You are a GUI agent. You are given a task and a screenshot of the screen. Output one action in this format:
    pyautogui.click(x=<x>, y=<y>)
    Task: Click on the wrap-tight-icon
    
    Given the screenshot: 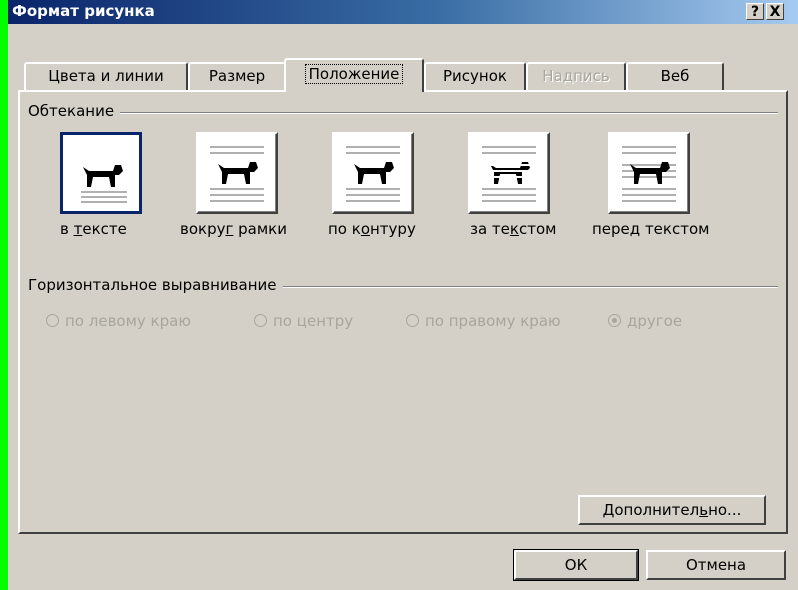 What is the action you would take?
    pyautogui.click(x=373, y=174)
    